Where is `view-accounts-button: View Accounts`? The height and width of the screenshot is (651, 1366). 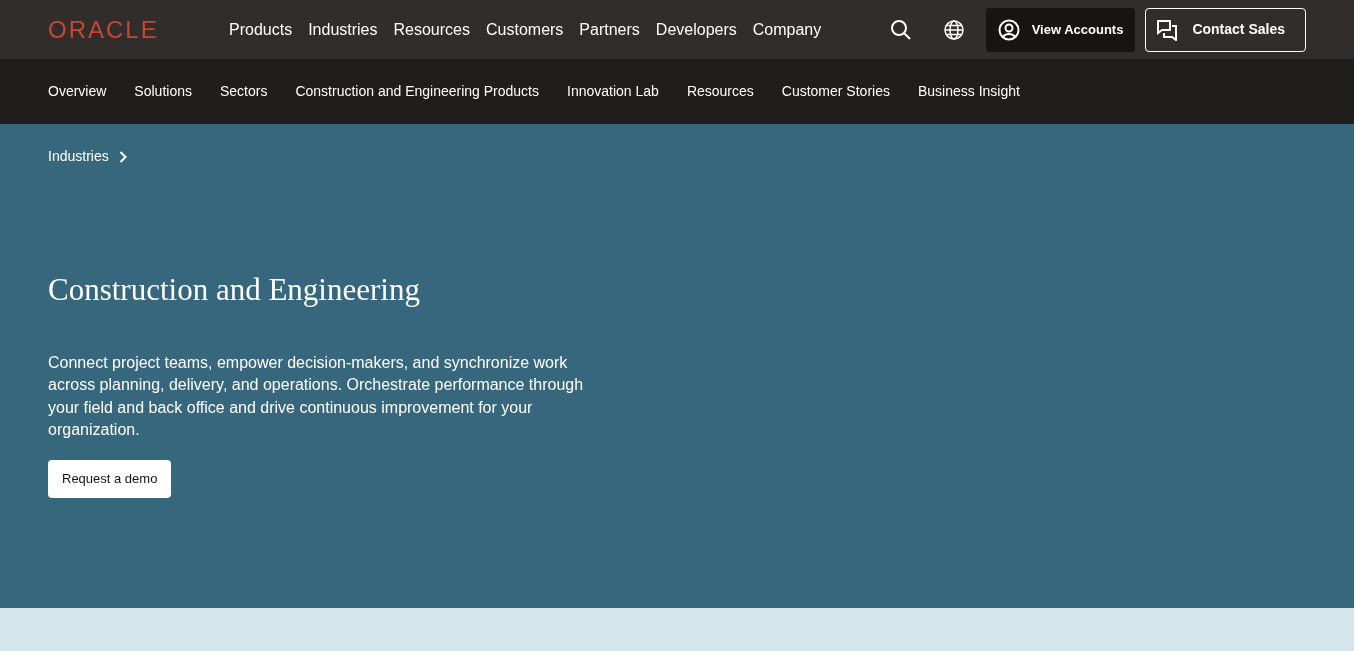 view-accounts-button: View Accounts is located at coordinates (1060, 29).